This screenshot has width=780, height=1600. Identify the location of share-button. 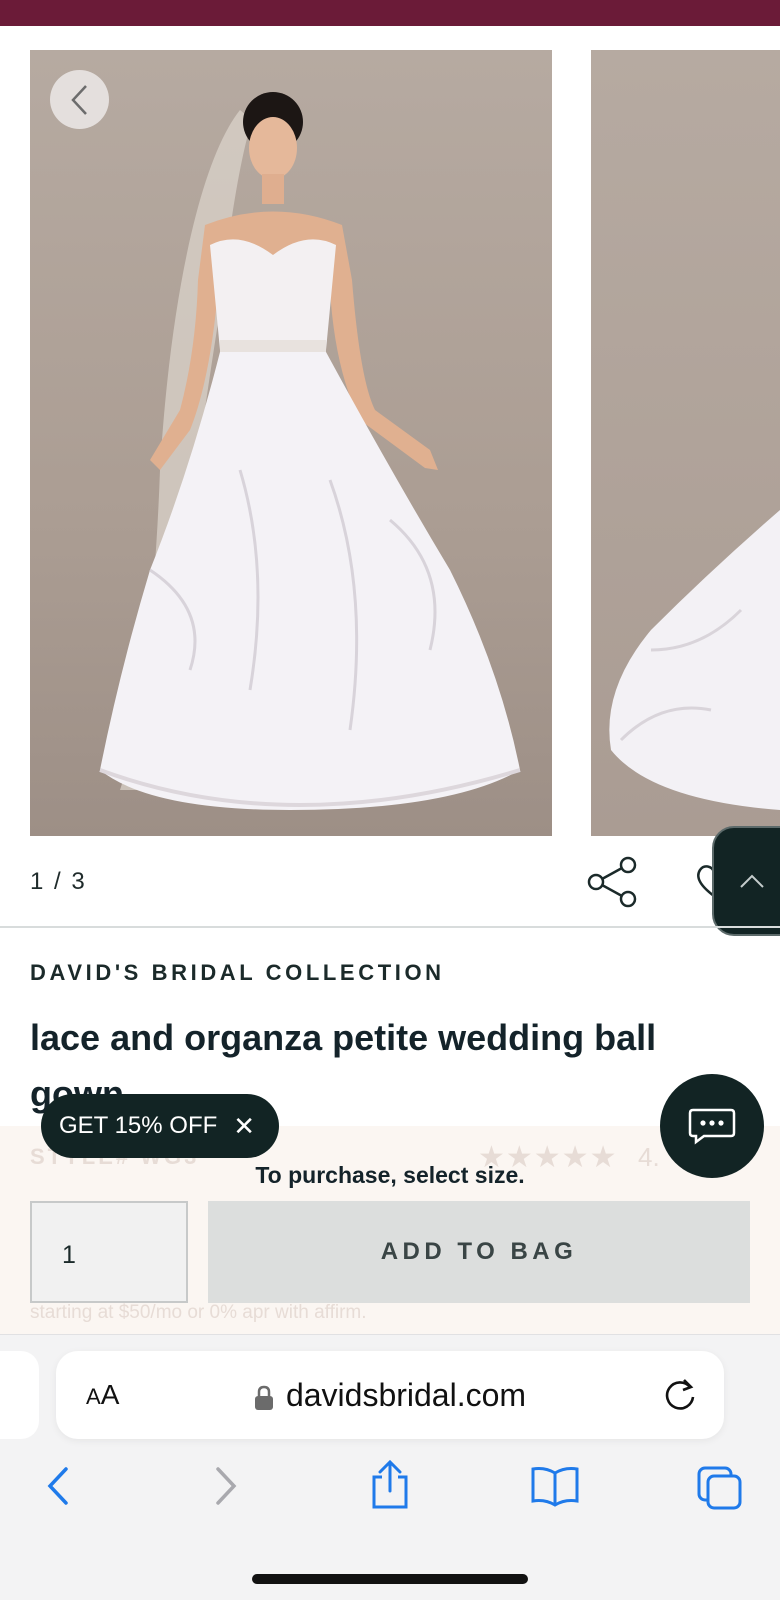
(613, 882).